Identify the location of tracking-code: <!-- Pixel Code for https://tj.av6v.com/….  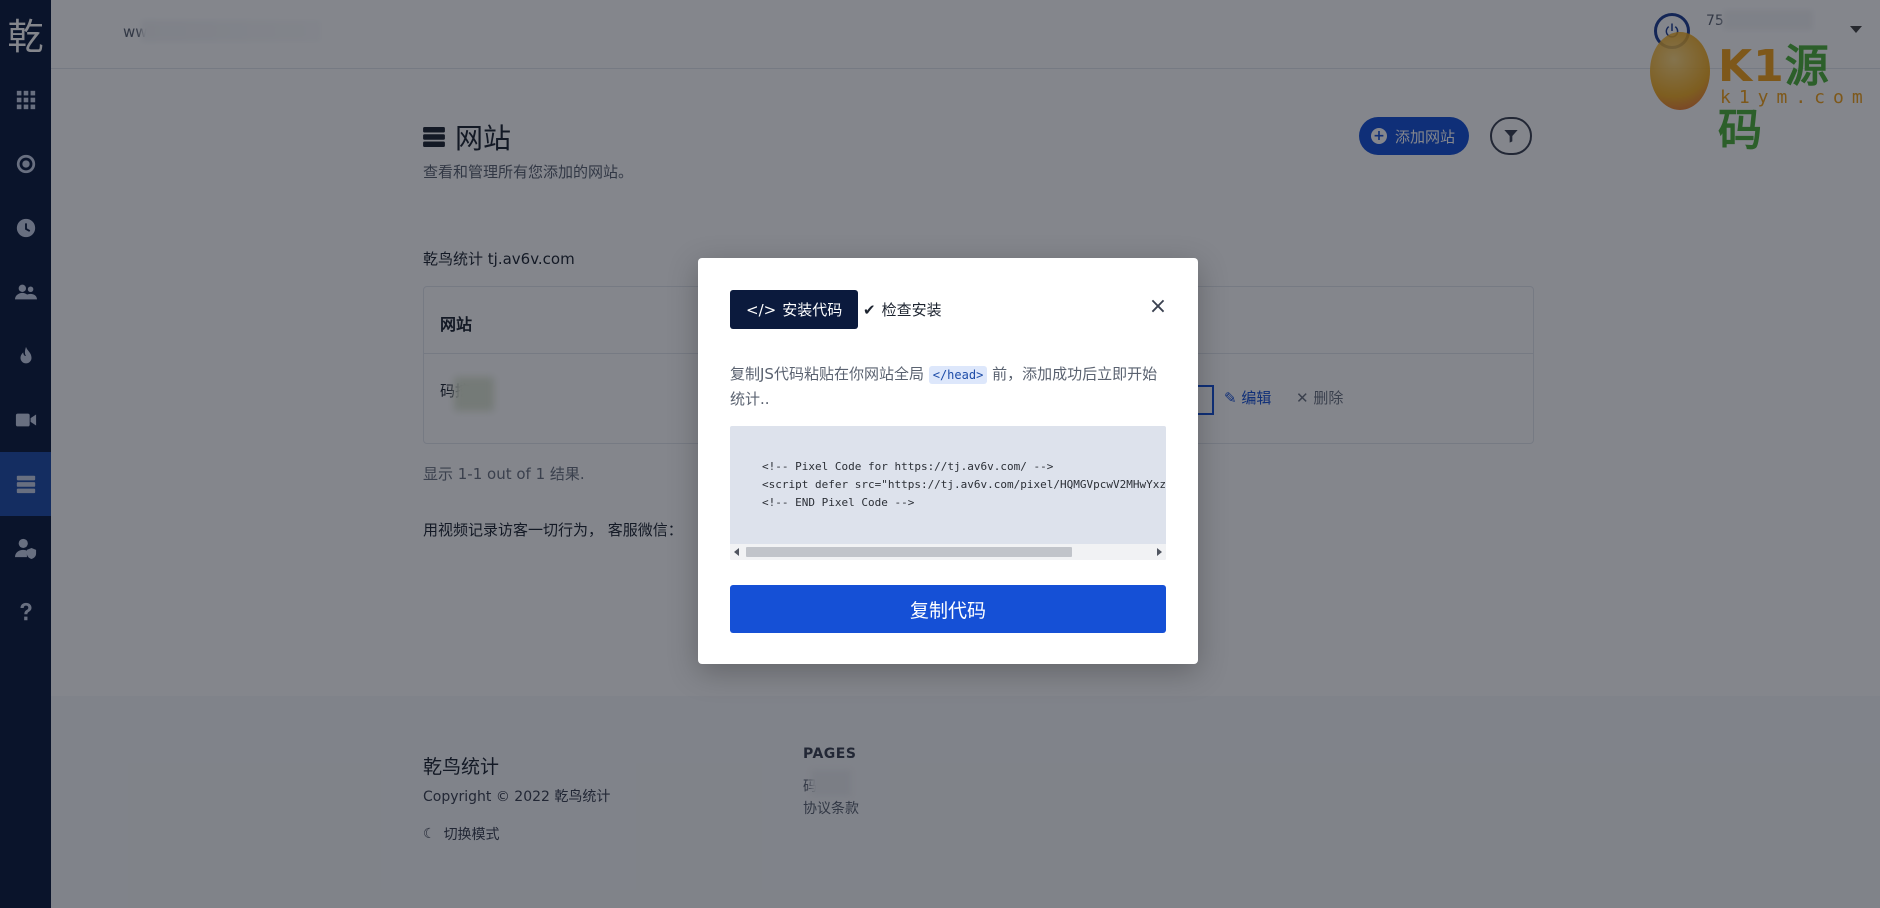
(964, 485).